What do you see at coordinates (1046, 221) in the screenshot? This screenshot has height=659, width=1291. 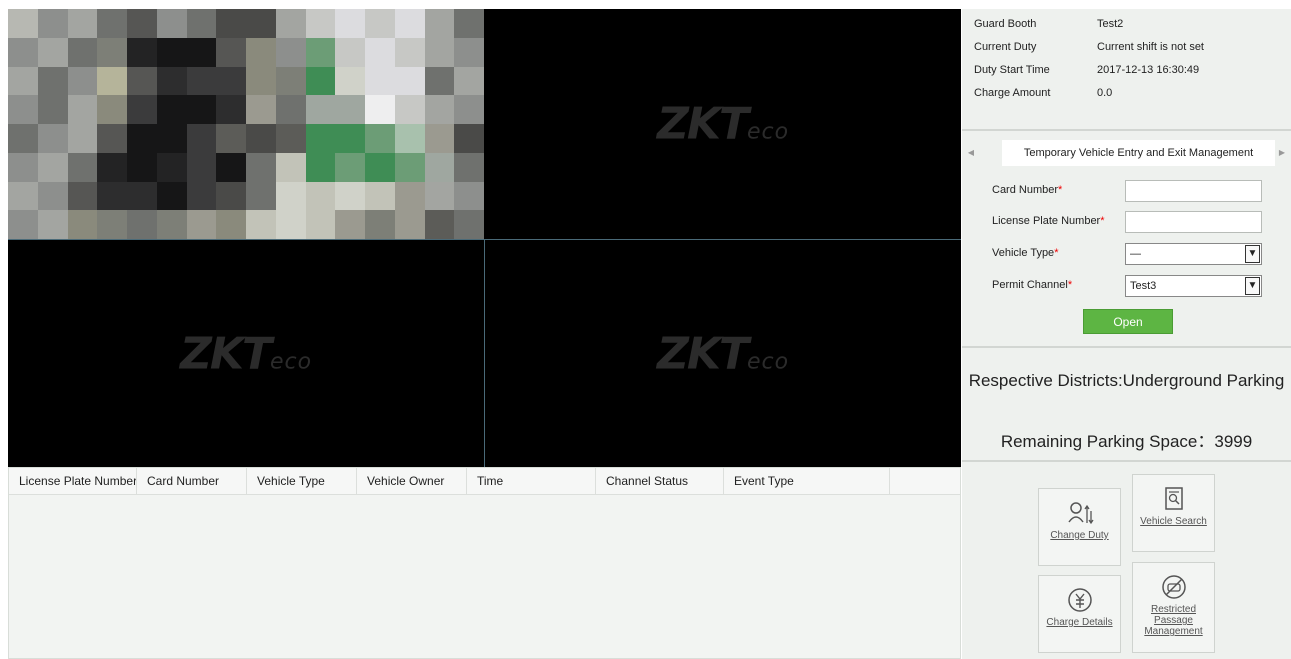 I see `license-plate-label: License Plate Number` at bounding box center [1046, 221].